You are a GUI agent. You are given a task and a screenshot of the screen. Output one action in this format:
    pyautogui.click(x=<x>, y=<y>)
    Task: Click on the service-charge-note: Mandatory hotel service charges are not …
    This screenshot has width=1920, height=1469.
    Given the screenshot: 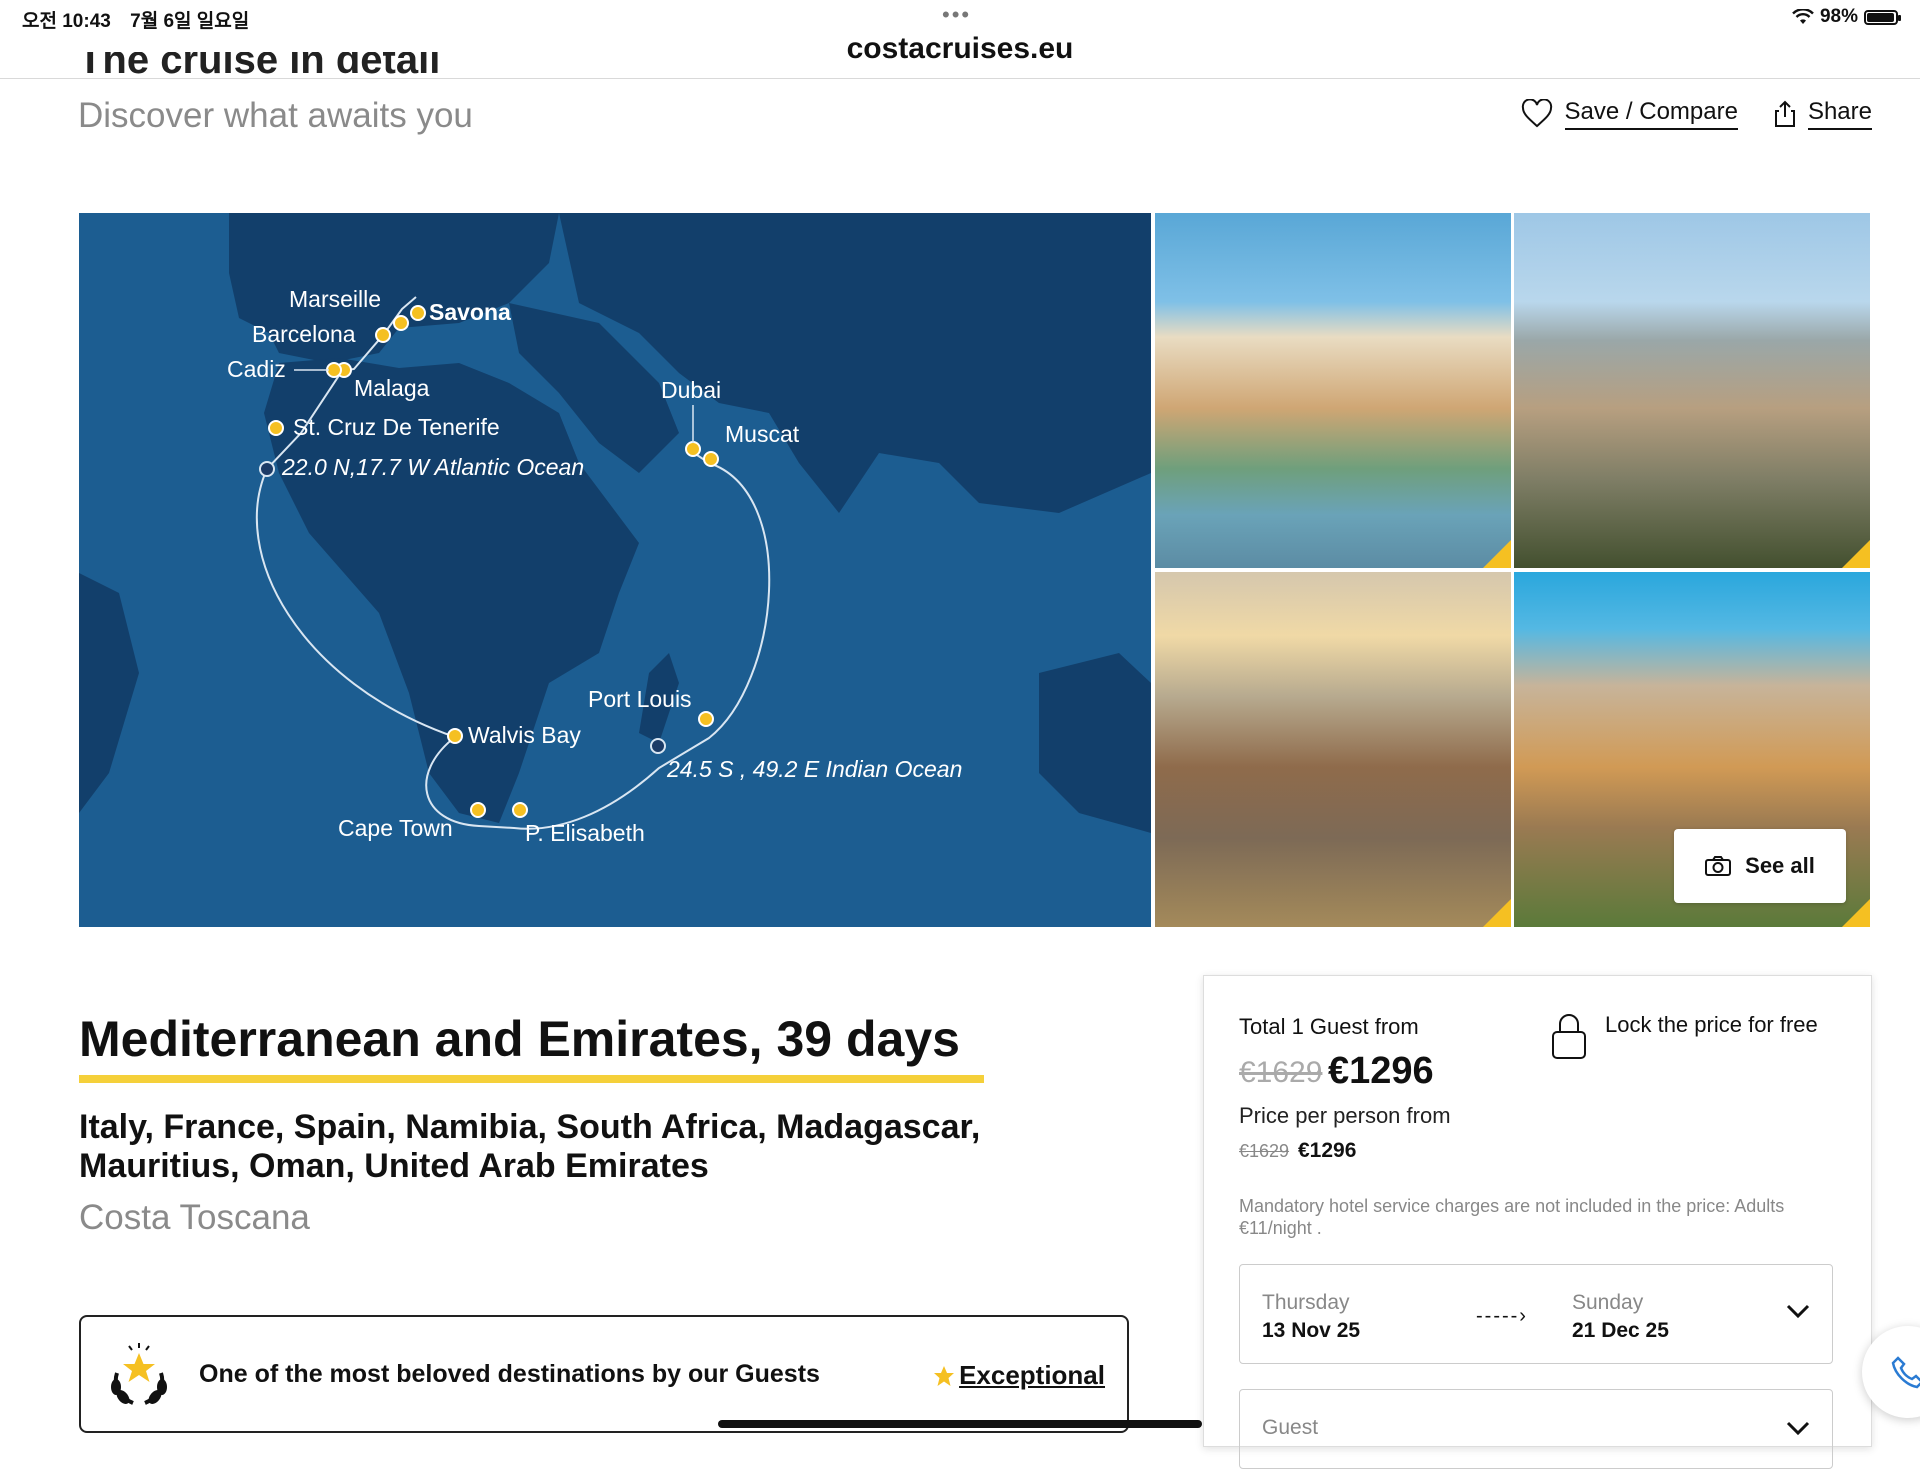 What is the action you would take?
    pyautogui.click(x=1512, y=1217)
    